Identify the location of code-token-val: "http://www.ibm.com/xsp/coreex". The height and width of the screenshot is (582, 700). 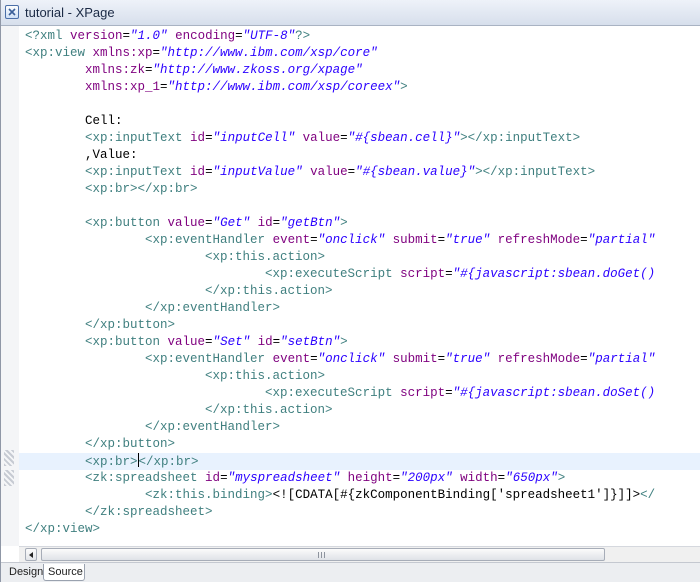
(284, 87).